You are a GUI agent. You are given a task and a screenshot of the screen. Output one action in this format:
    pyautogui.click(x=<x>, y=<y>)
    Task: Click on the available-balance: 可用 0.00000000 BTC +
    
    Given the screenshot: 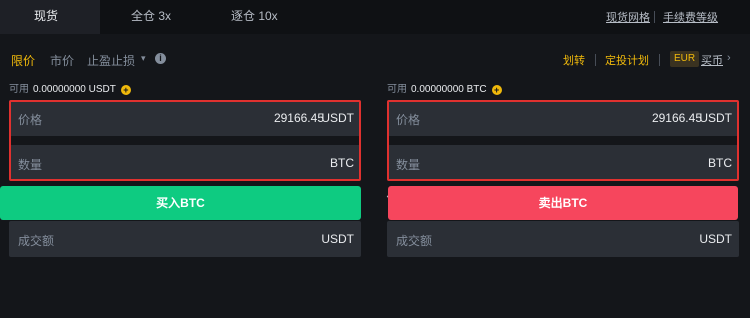 What is the action you would take?
    pyautogui.click(x=444, y=87)
    